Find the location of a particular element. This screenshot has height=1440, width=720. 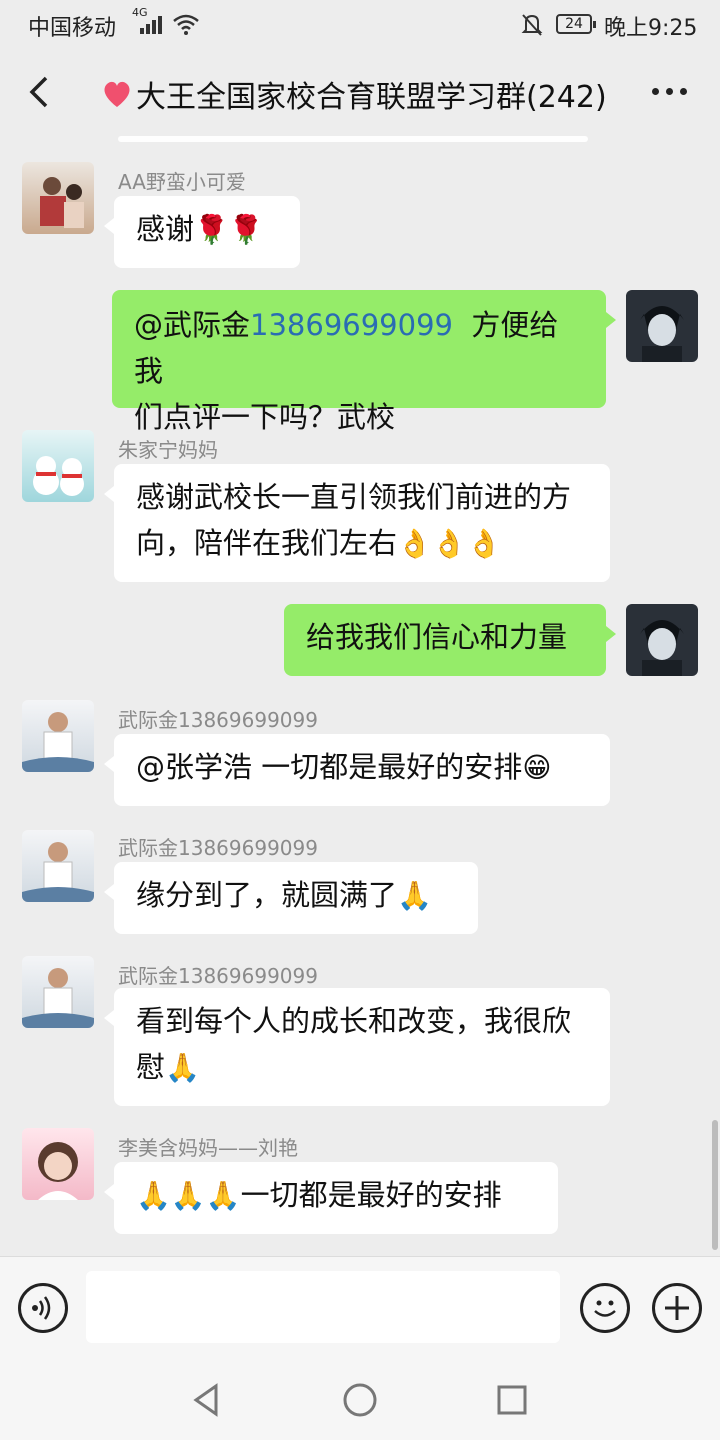

message-text: 看到每个人的成长和改变，我很欣 is located at coordinates (354, 1021).